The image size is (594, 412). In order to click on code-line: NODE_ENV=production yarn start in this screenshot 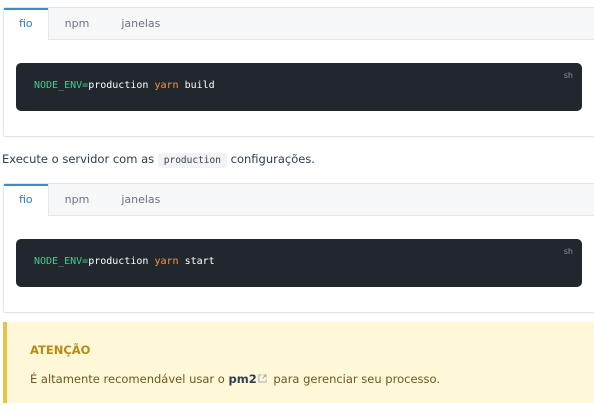, I will do `click(124, 261)`.